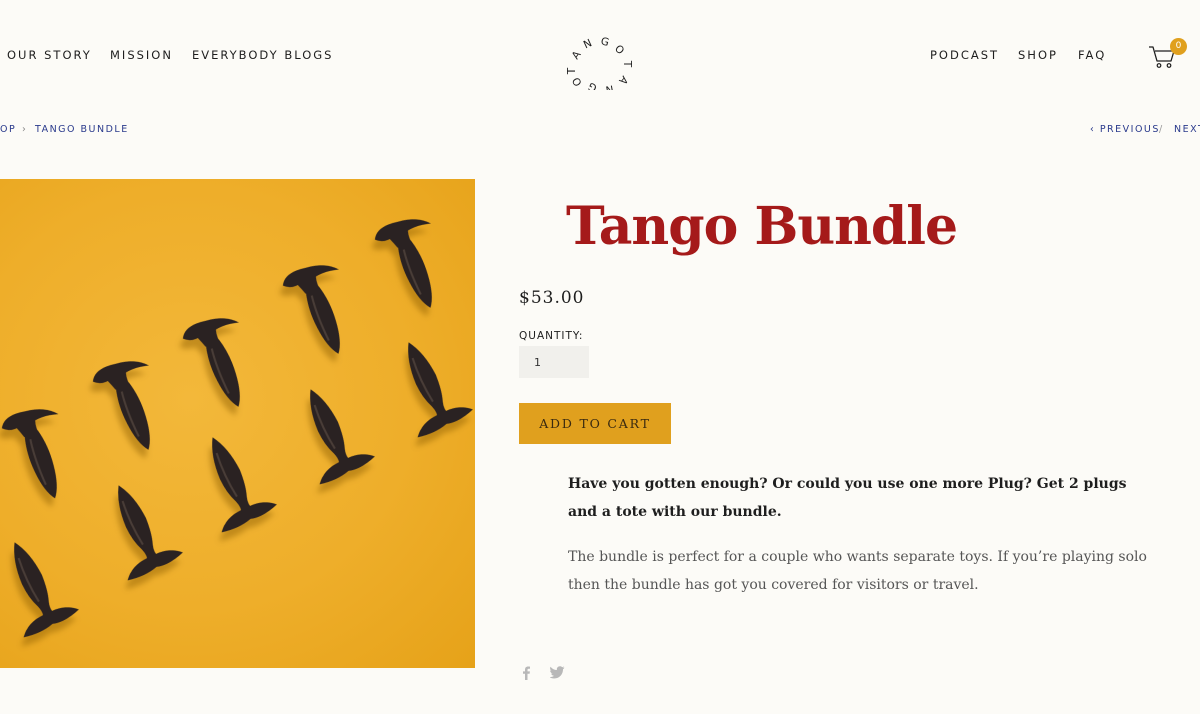 This screenshot has height=714, width=1200. What do you see at coordinates (1125, 129) in the screenshot?
I see `previous-product-link: ‹ PREVIOUS` at bounding box center [1125, 129].